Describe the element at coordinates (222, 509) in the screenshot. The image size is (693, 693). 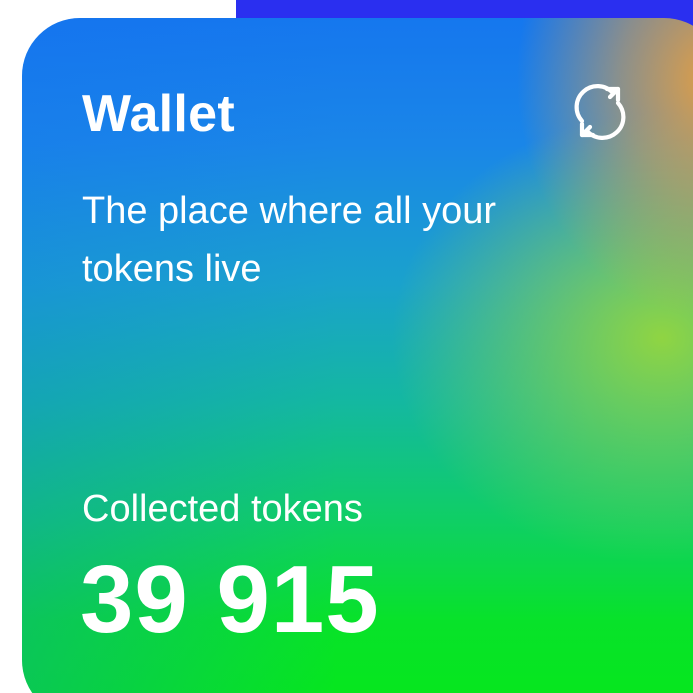
I see `collected-tokens-label: Collected tokens` at that location.